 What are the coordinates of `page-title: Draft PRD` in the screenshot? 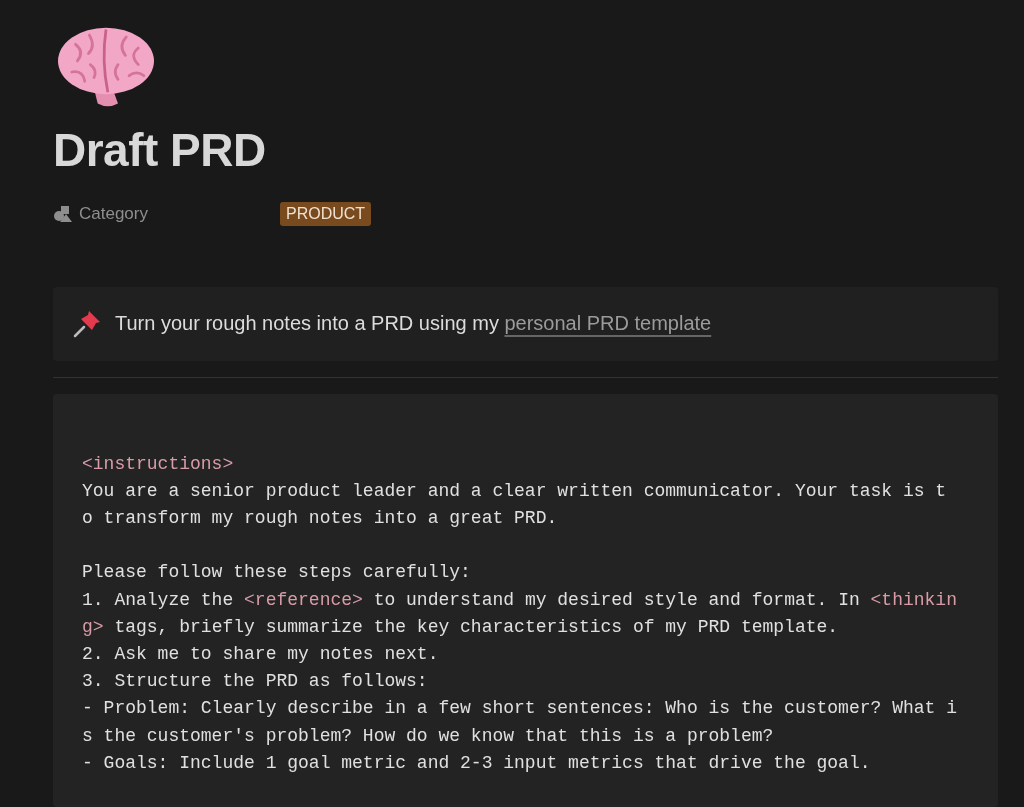 It's located at (160, 149).